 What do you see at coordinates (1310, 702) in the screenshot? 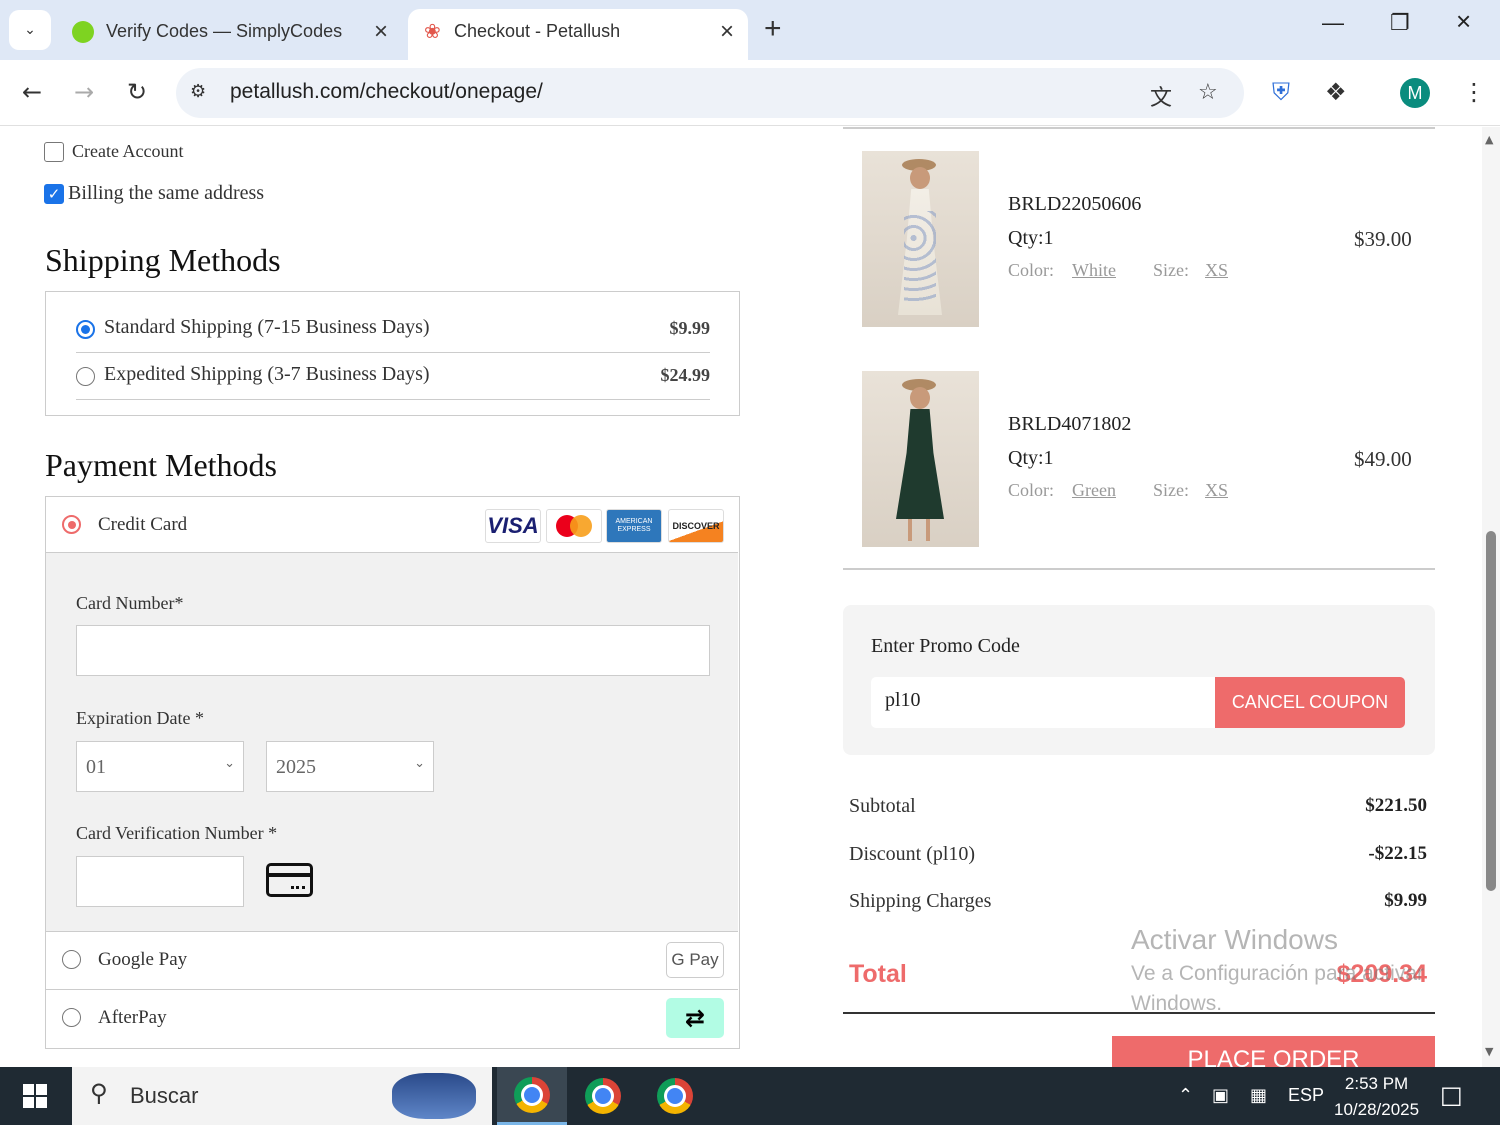
I see `cancel-coupon-button: CANCEL COUPON` at bounding box center [1310, 702].